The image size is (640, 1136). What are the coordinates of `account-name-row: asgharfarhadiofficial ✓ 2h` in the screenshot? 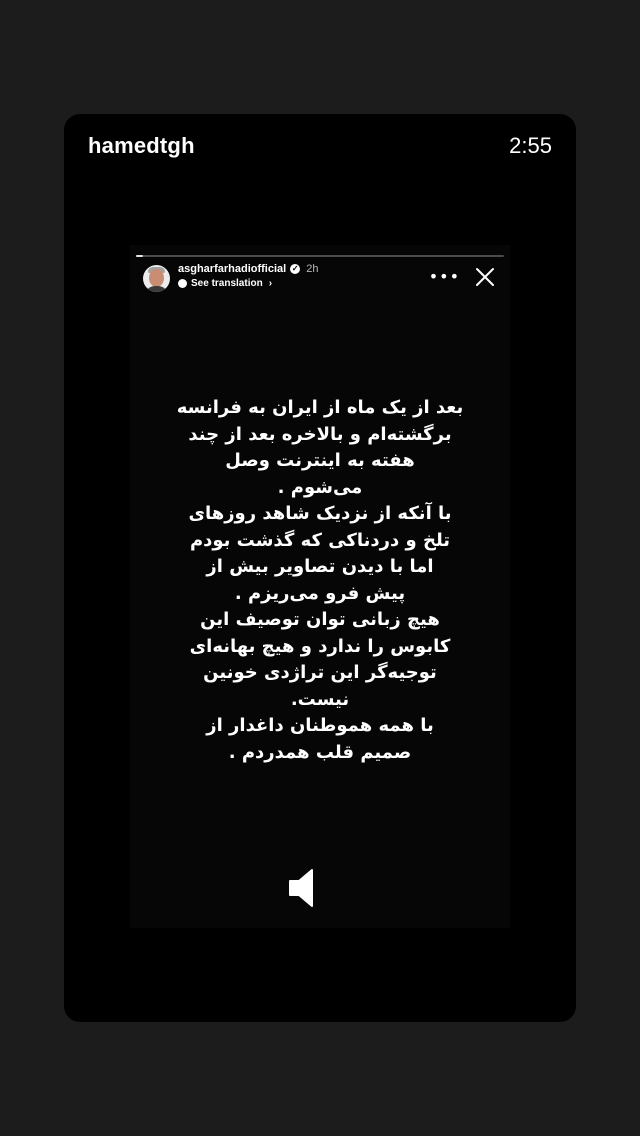 It's located at (248, 269).